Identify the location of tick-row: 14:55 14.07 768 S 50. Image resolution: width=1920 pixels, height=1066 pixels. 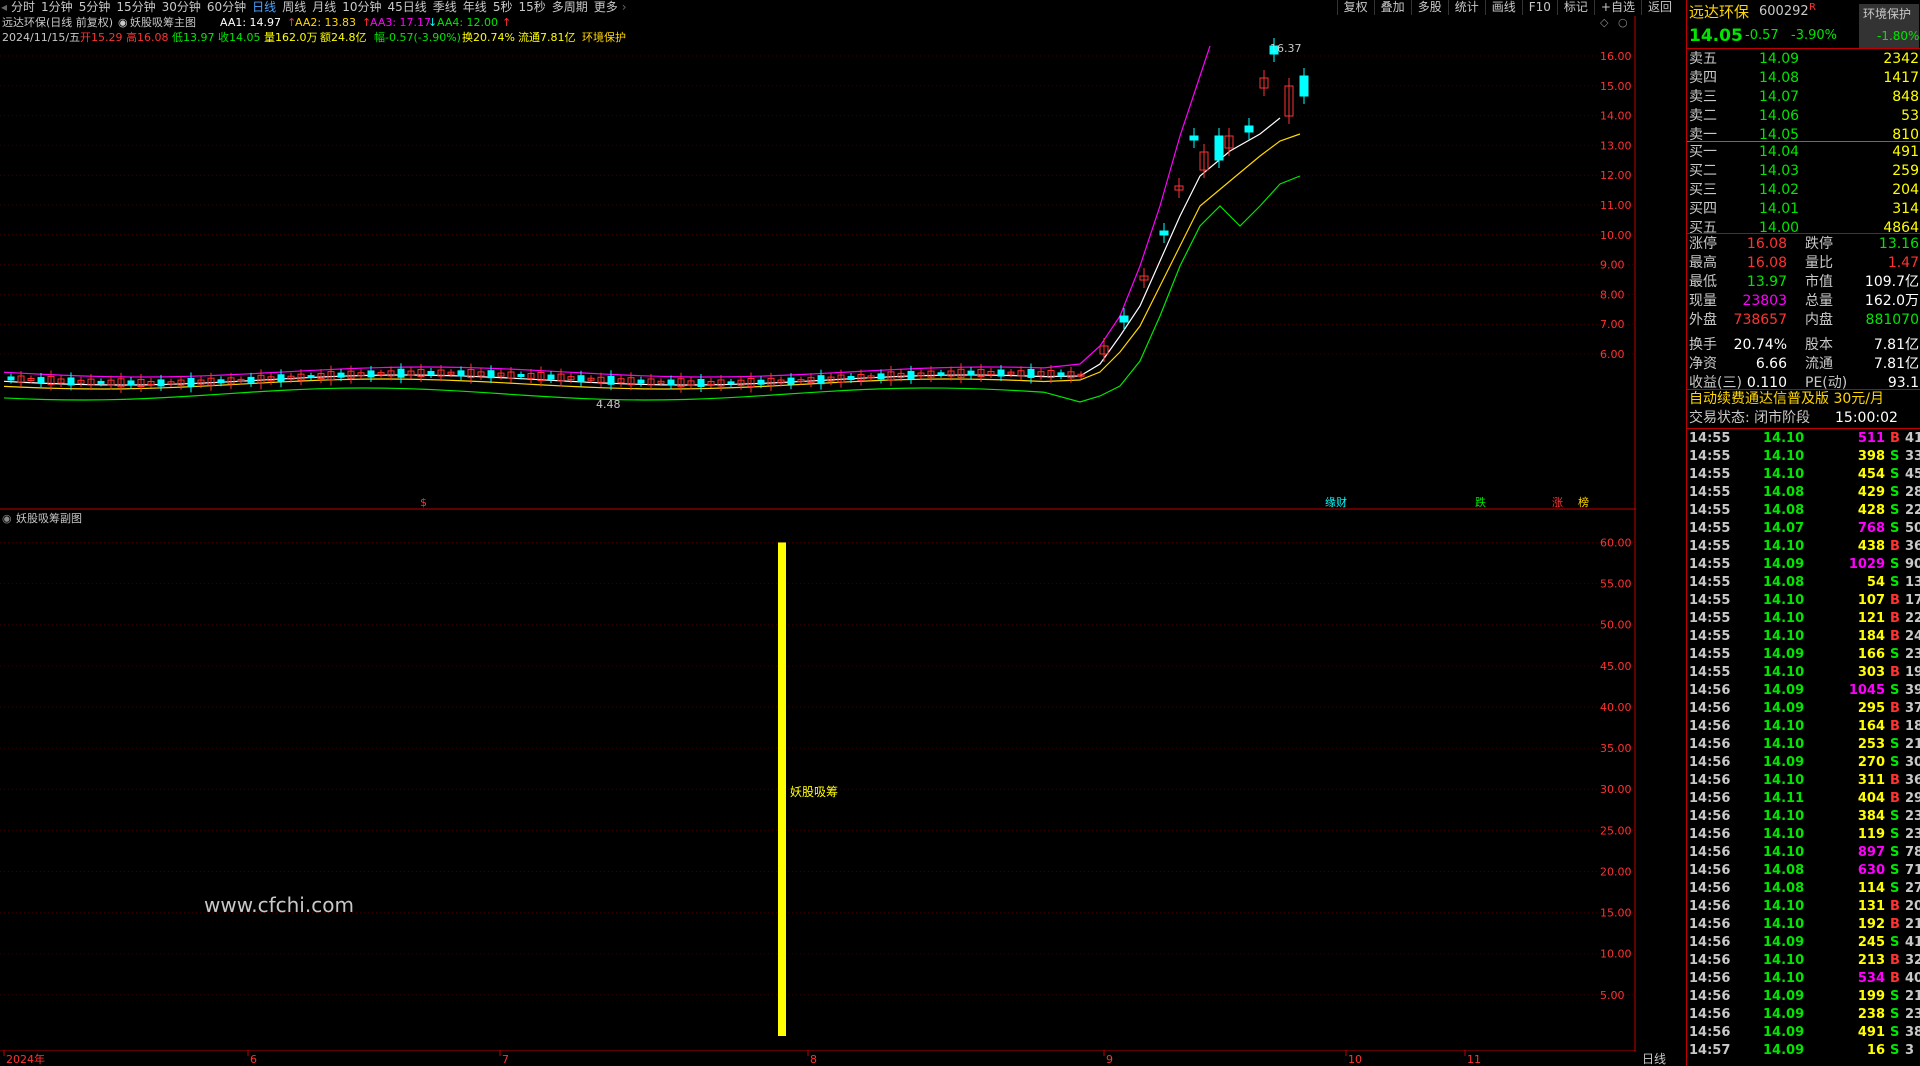
(1803, 529).